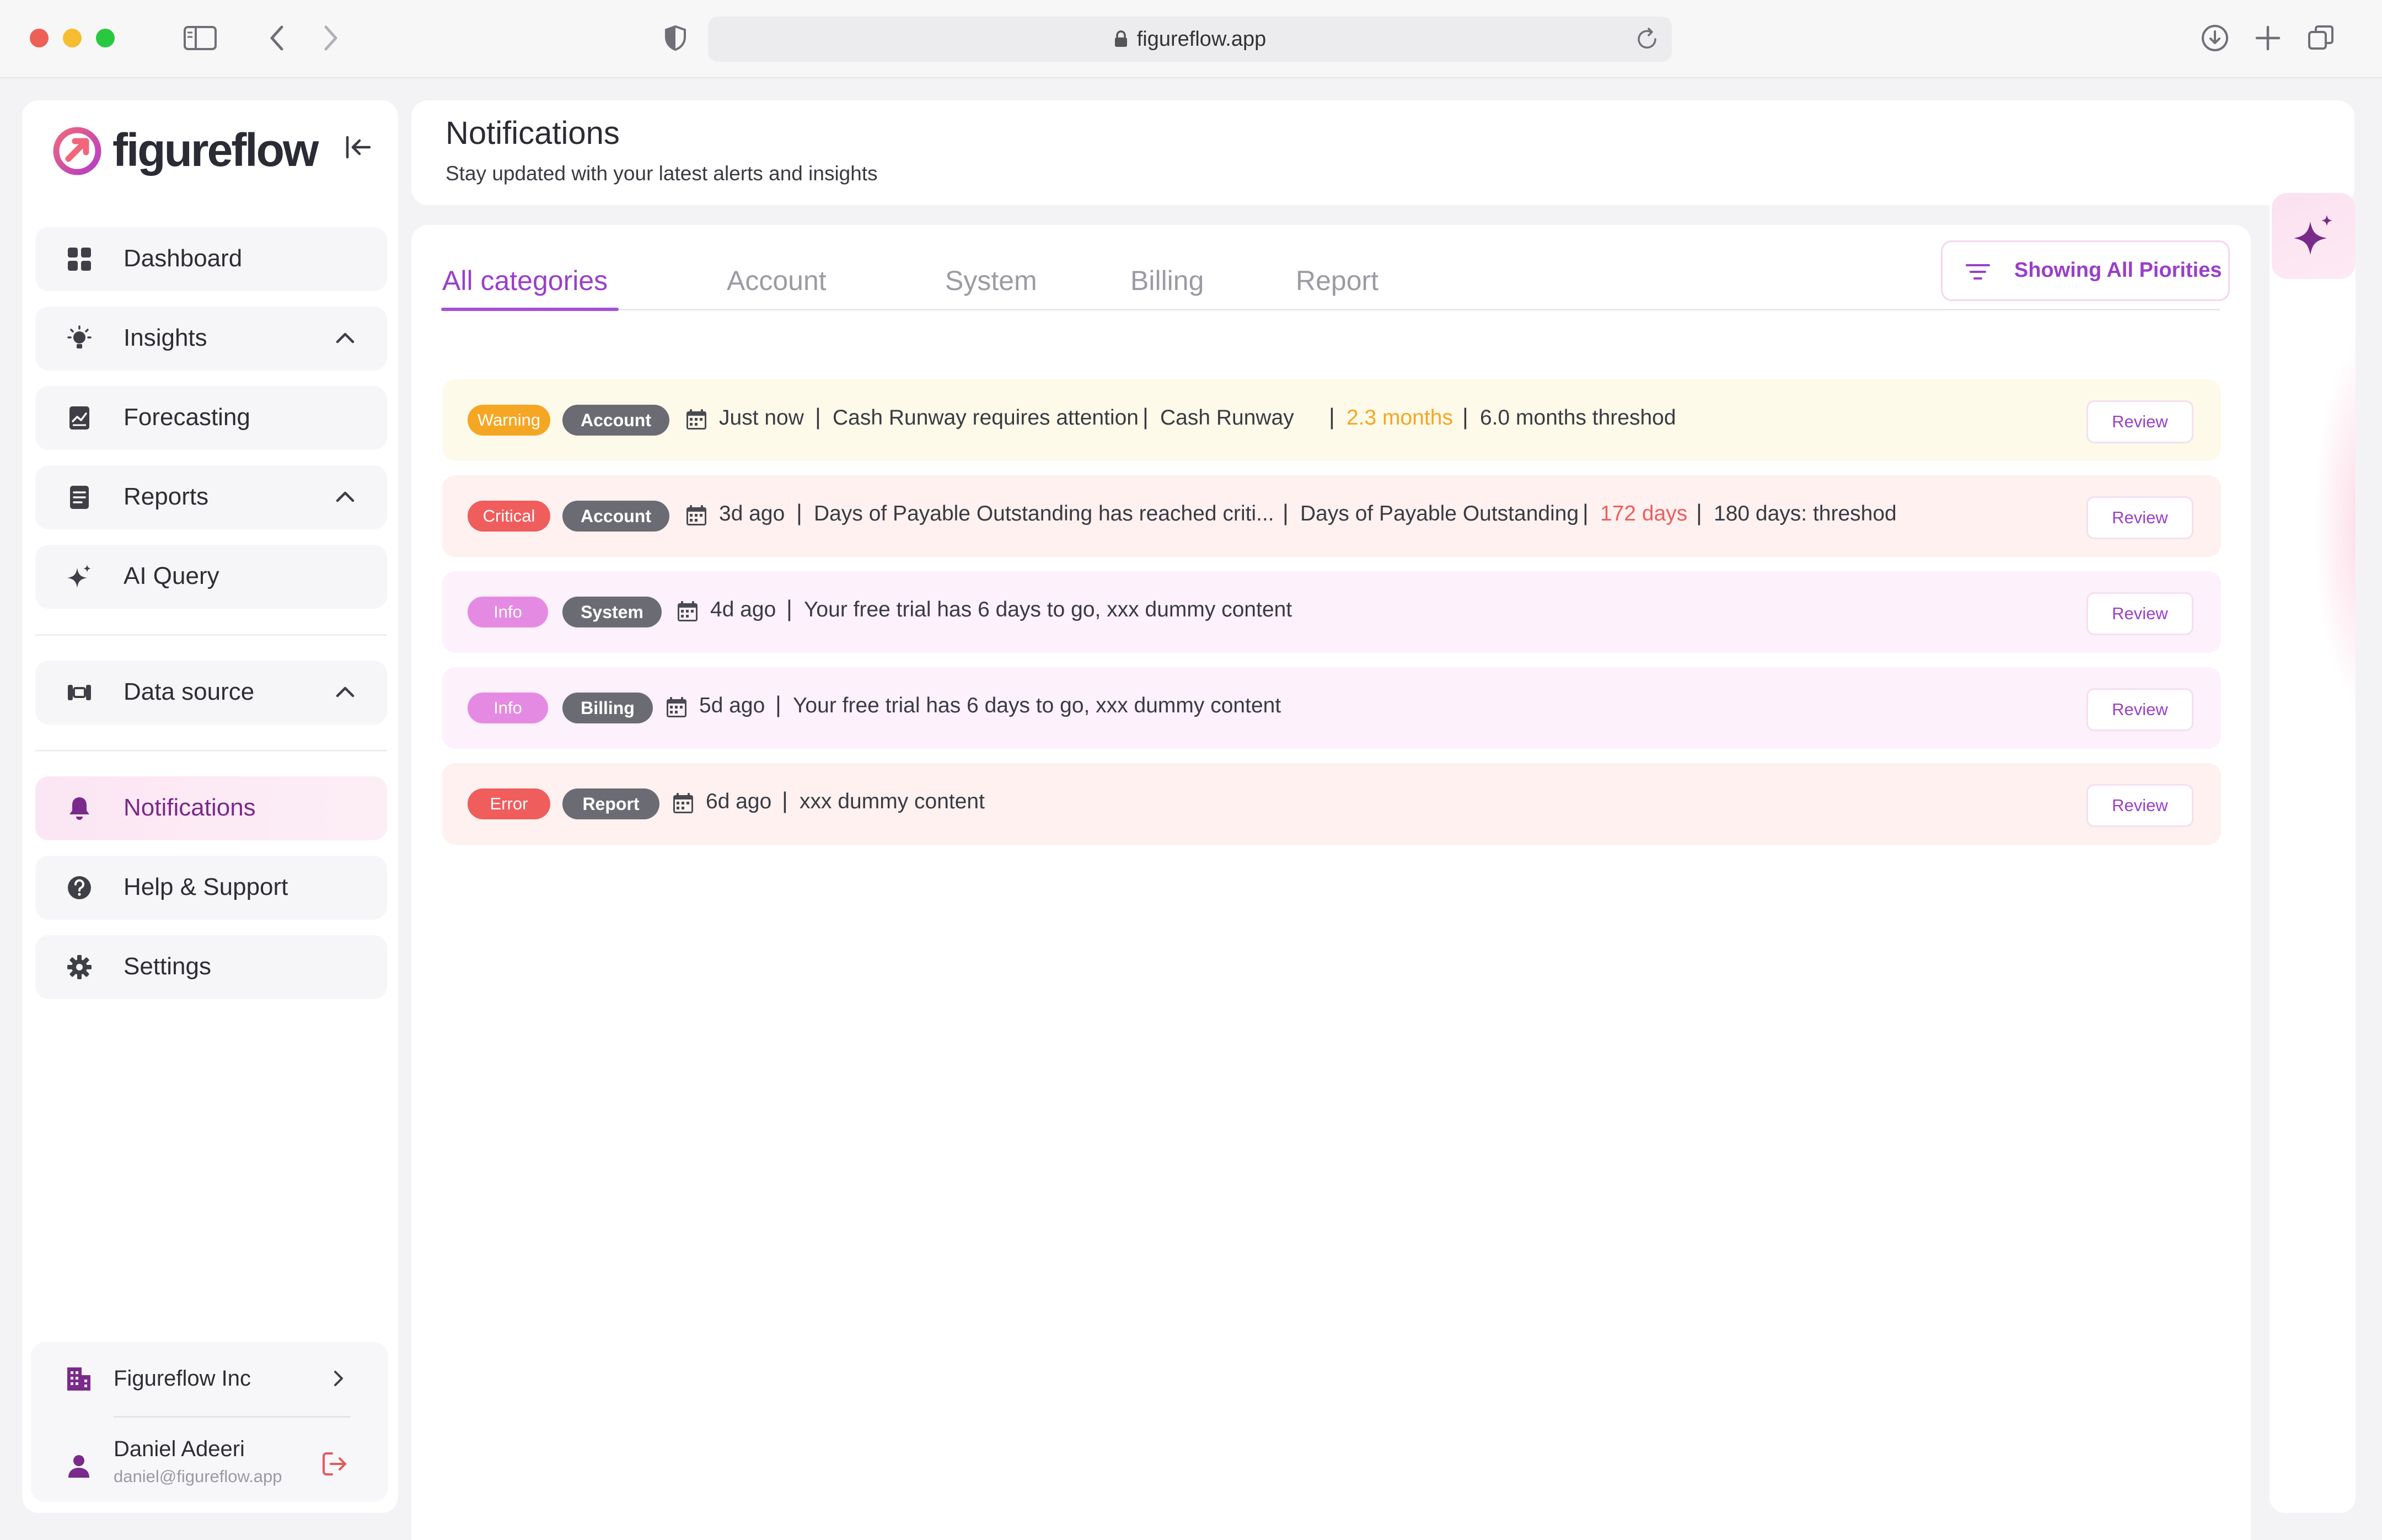  I want to click on tab-system: System, so click(991, 281).